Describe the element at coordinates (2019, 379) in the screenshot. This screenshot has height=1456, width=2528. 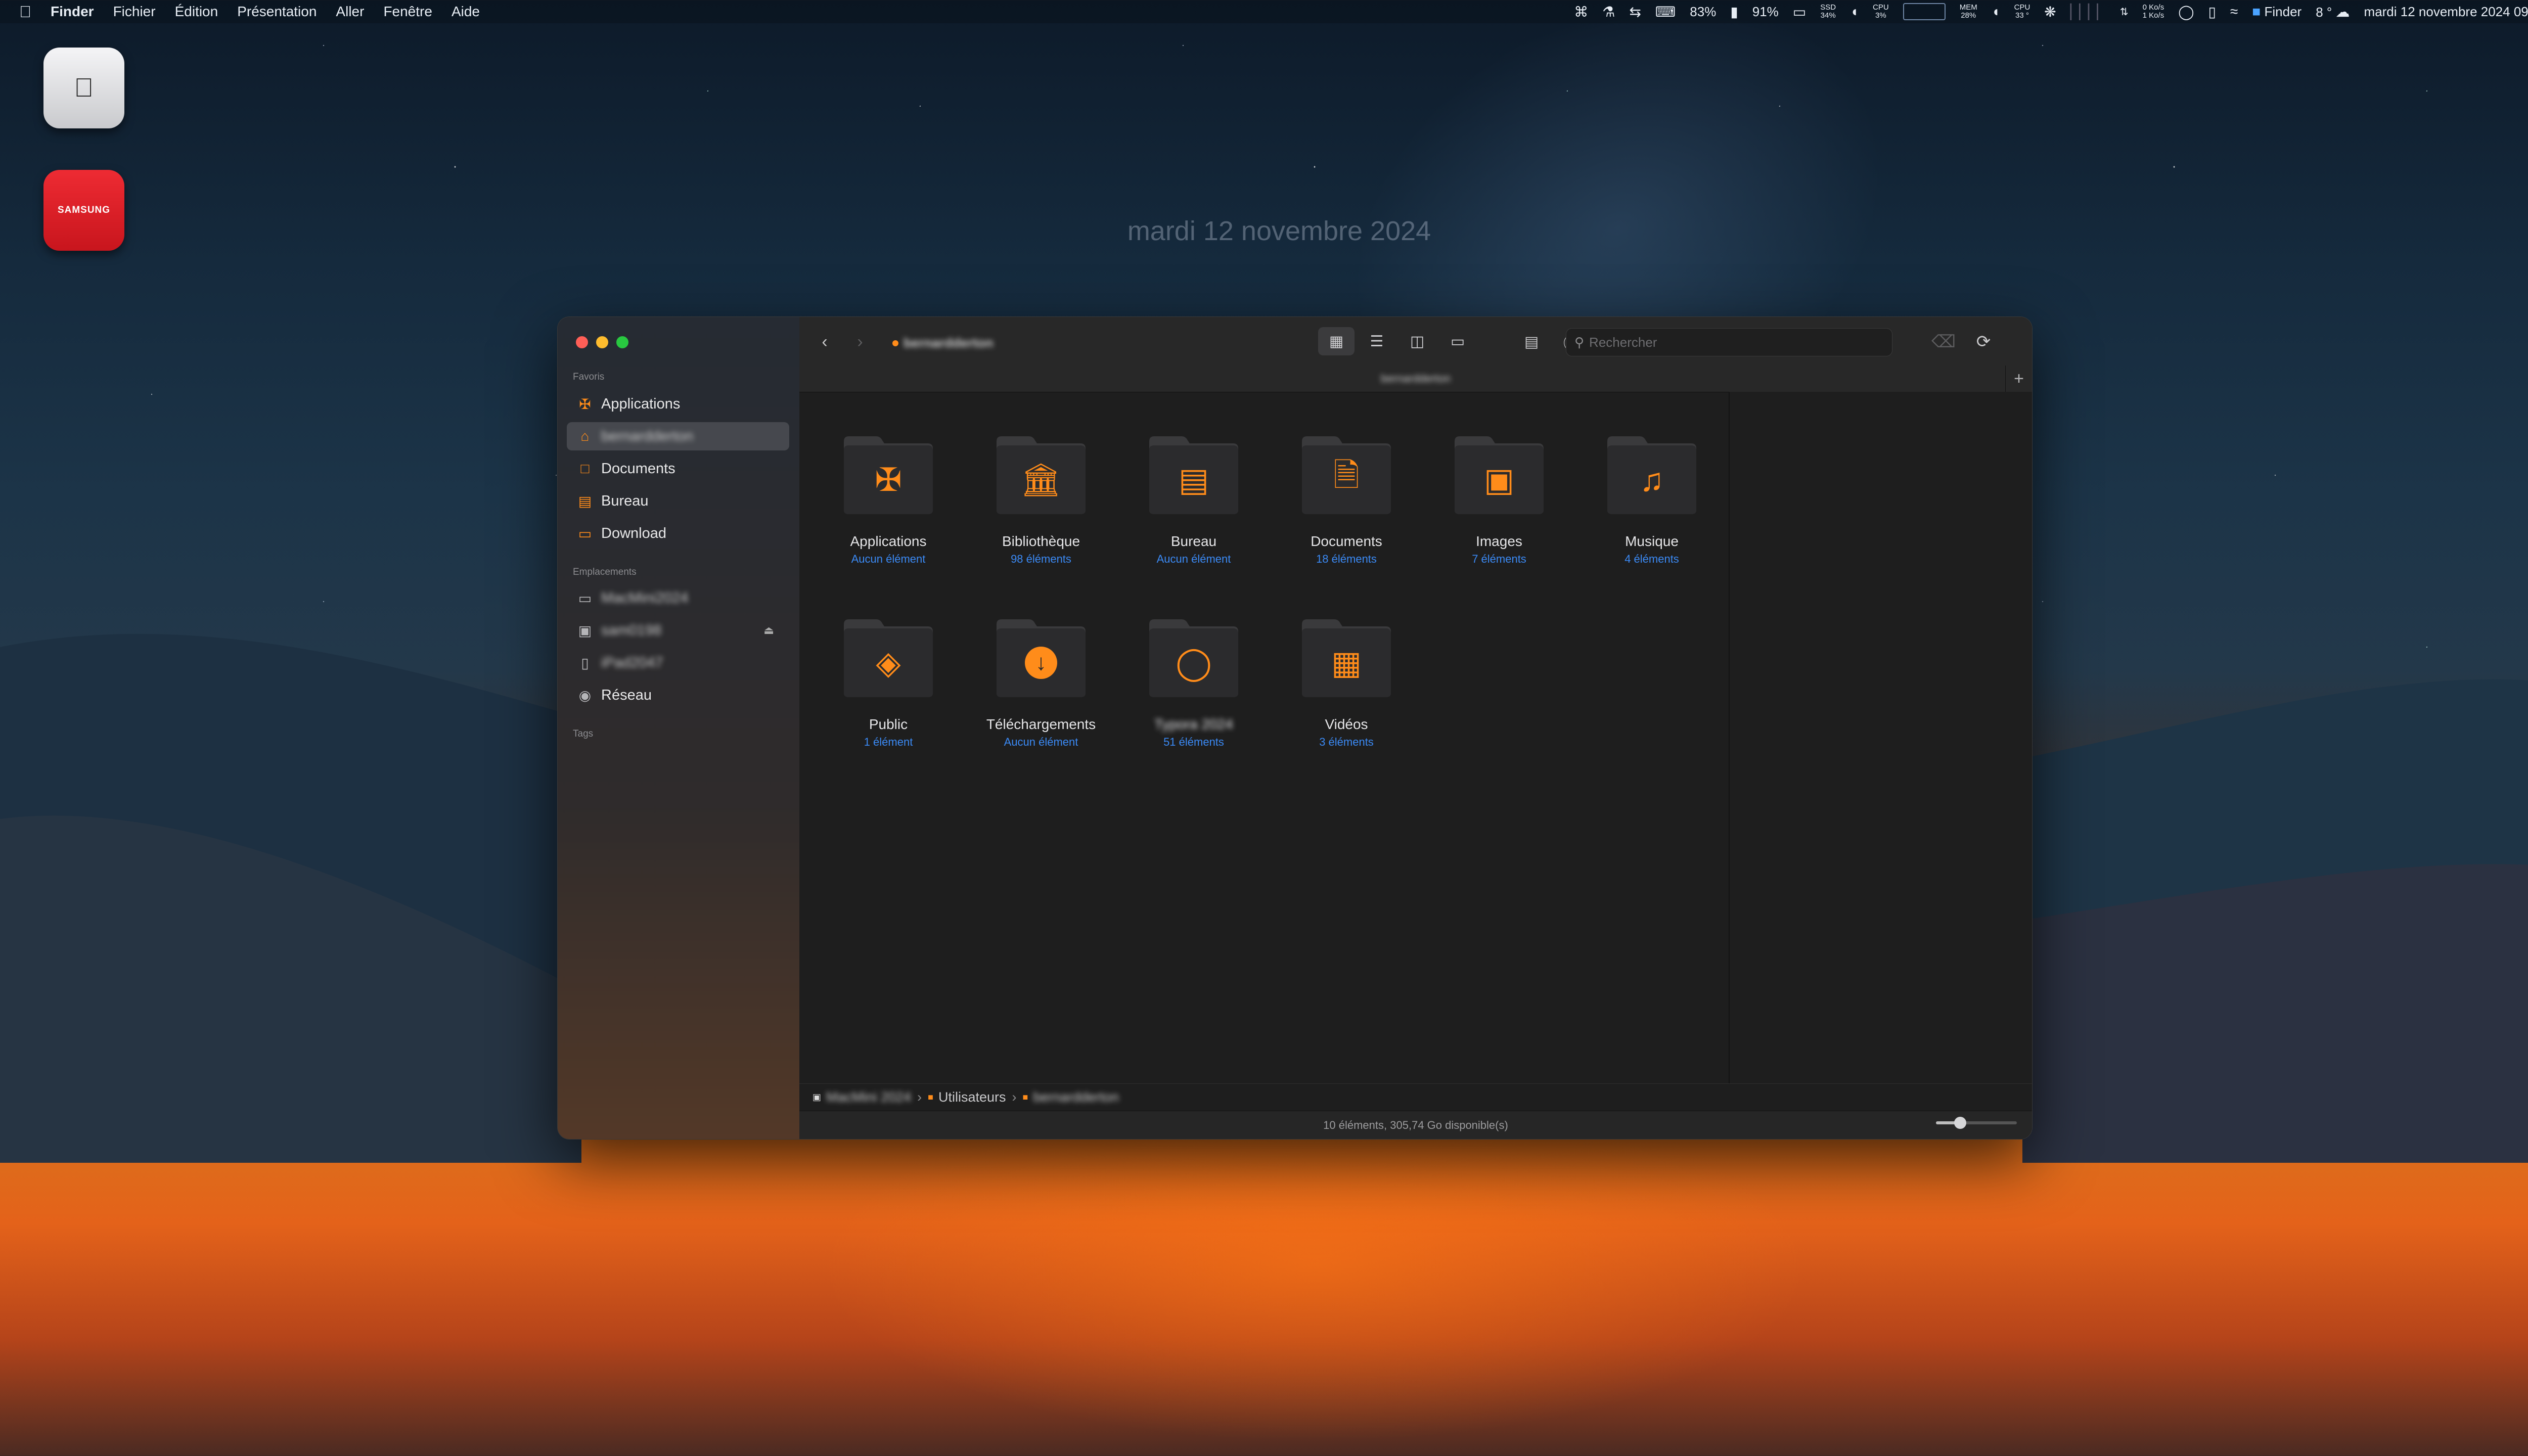
I see `new-tab-button: +` at that location.